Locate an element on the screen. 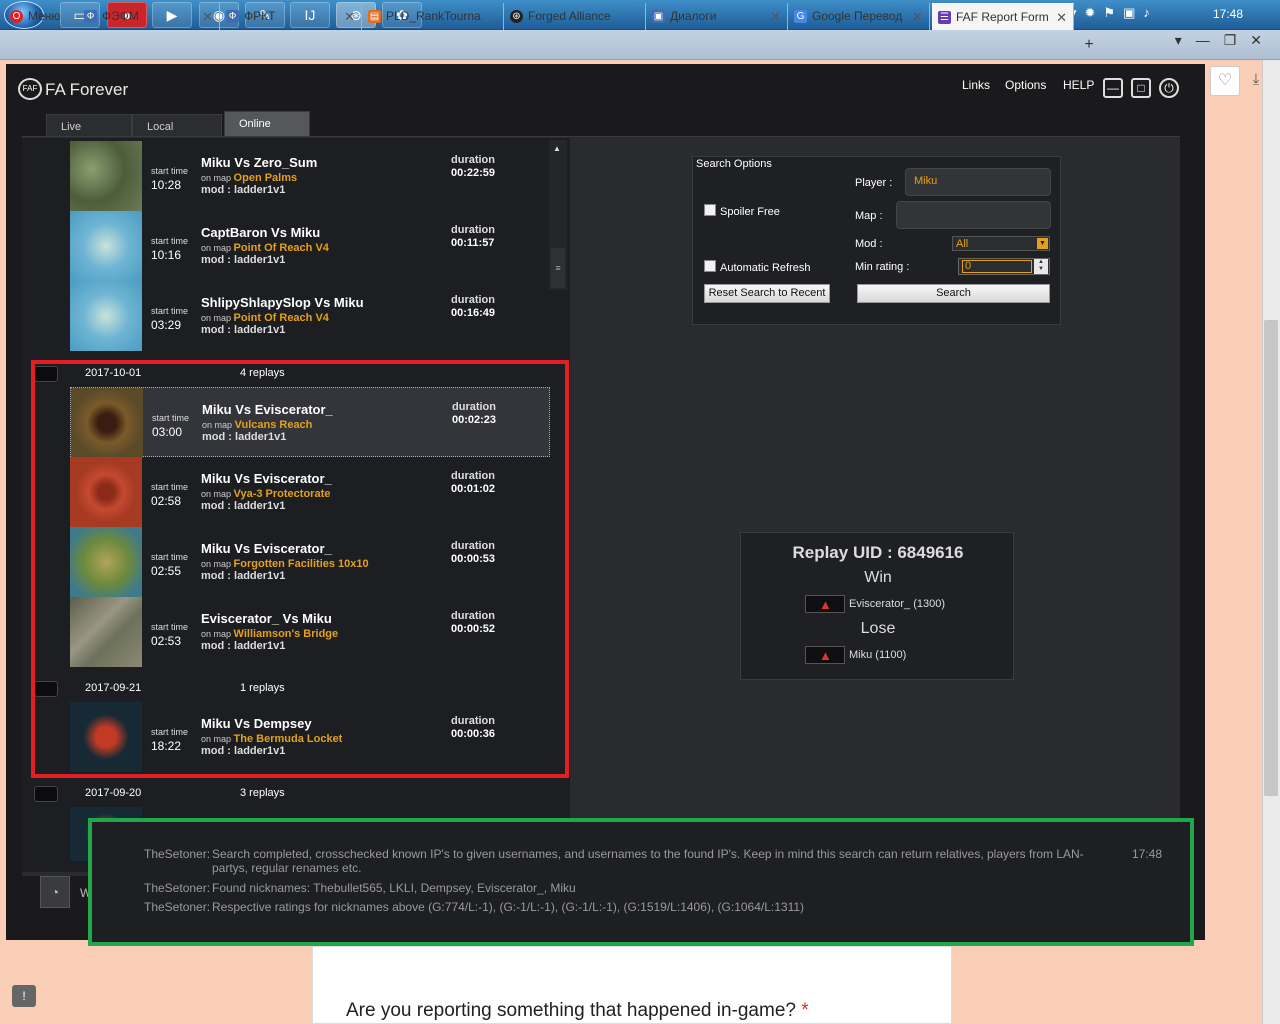 The height and width of the screenshot is (1024, 1280). map-name: Open Palms is located at coordinates (265, 178).